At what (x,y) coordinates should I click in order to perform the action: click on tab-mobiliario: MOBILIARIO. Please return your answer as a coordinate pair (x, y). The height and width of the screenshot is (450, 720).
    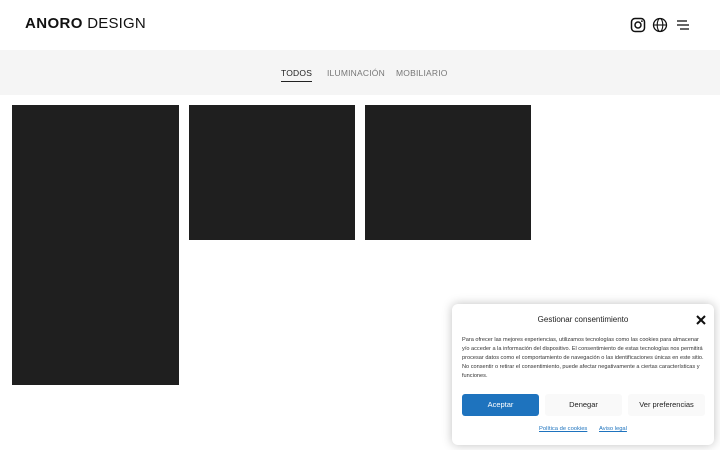
    Looking at the image, I should click on (422, 73).